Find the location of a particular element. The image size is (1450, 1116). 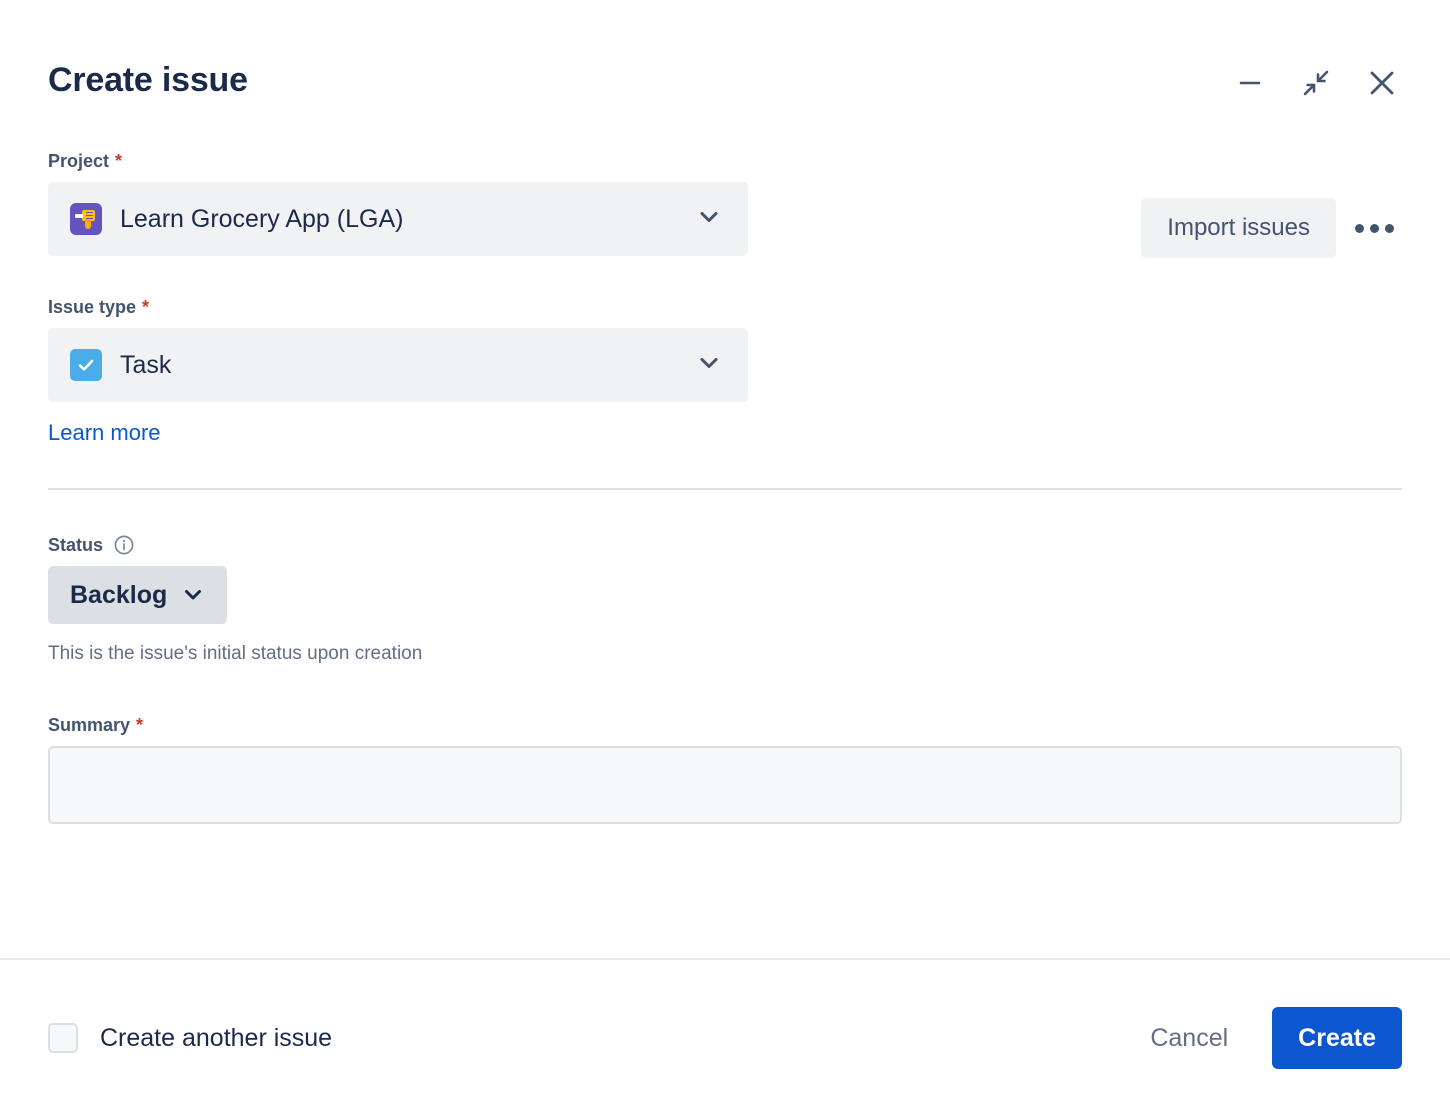

project-label: Project * is located at coordinates (398, 161).